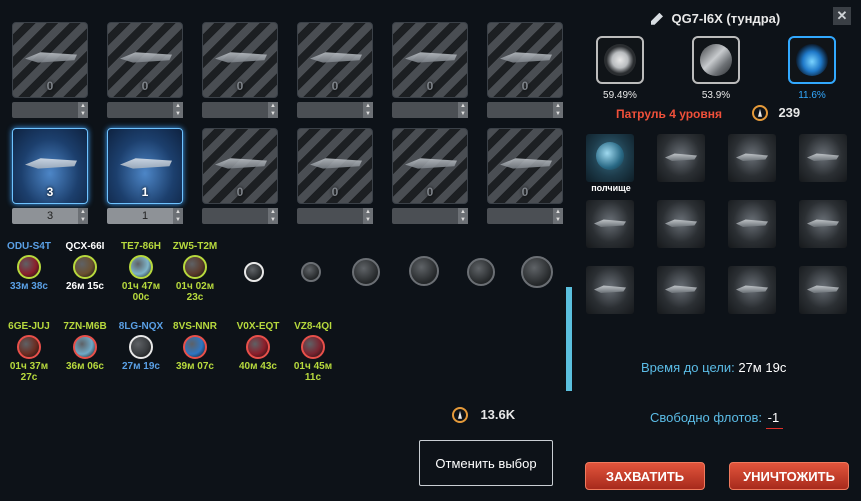 The image size is (861, 501). What do you see at coordinates (762, 367) in the screenshot?
I see `eta-value: 27м 19с` at bounding box center [762, 367].